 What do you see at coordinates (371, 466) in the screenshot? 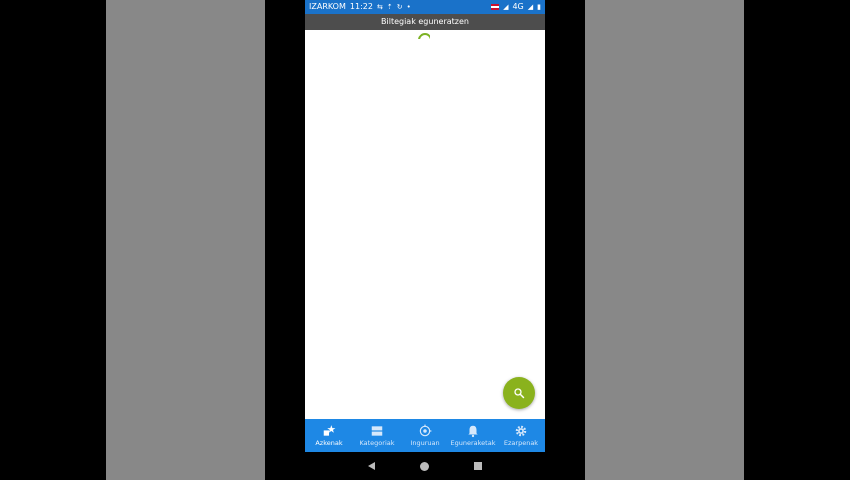
I see `back-icon` at bounding box center [371, 466].